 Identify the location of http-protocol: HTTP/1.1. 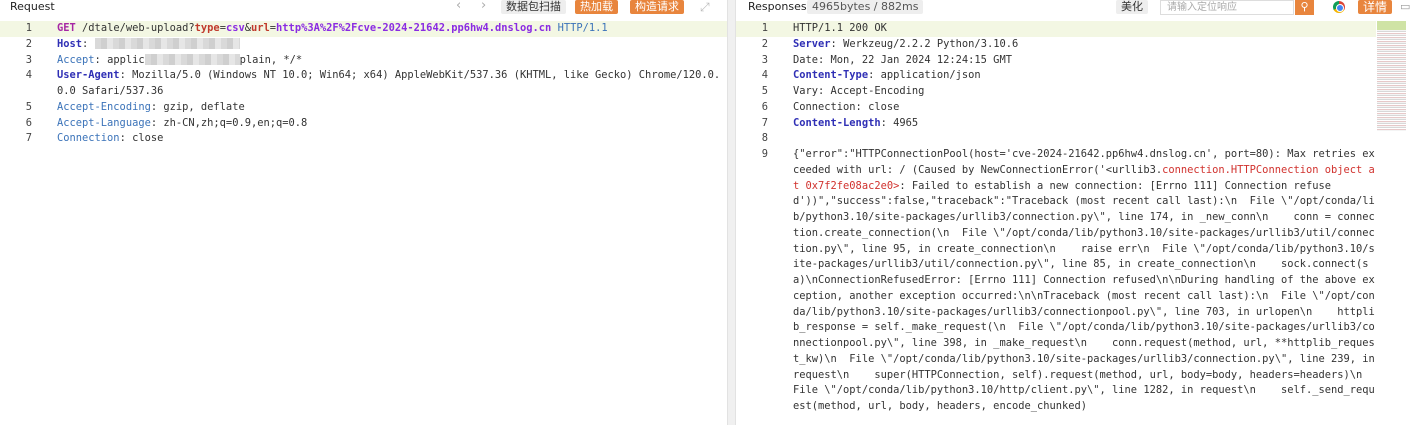
(582, 28).